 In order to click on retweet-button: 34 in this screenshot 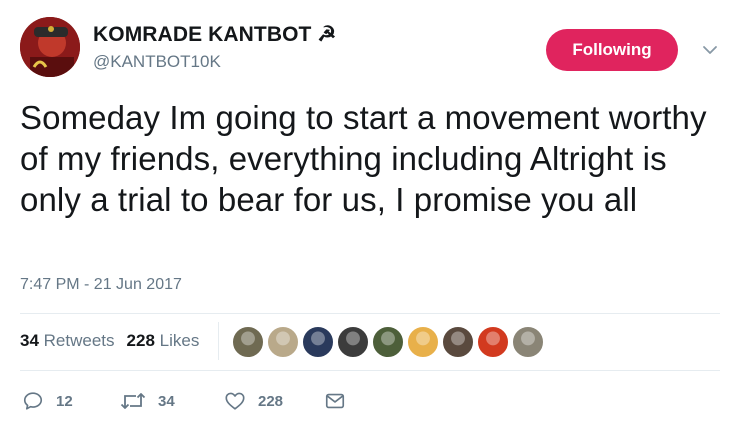, I will do `click(147, 401)`.